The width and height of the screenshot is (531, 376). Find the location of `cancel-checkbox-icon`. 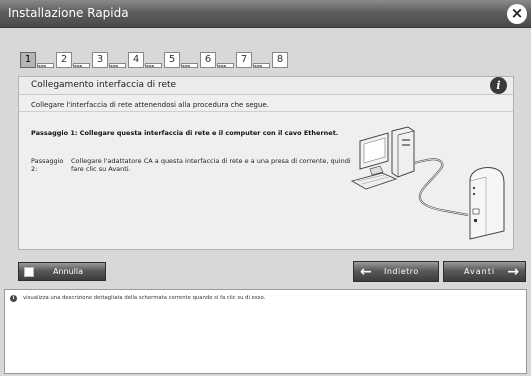

cancel-checkbox-icon is located at coordinates (29, 272).